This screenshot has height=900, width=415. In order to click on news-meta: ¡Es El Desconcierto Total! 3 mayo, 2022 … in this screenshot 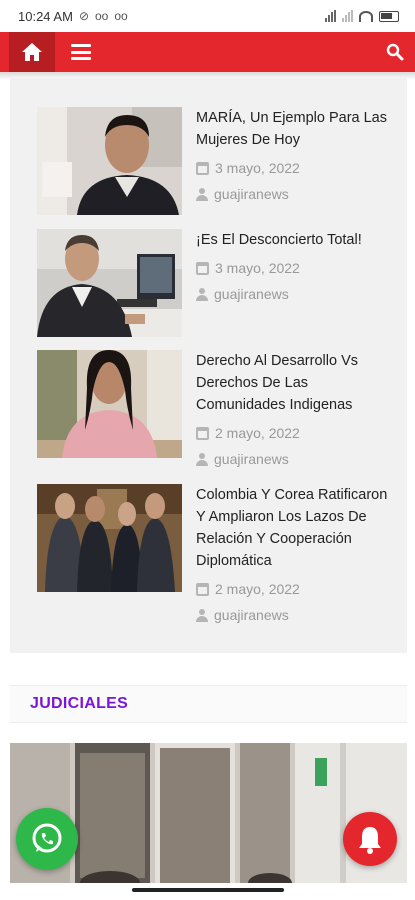, I will do `click(296, 283)`.